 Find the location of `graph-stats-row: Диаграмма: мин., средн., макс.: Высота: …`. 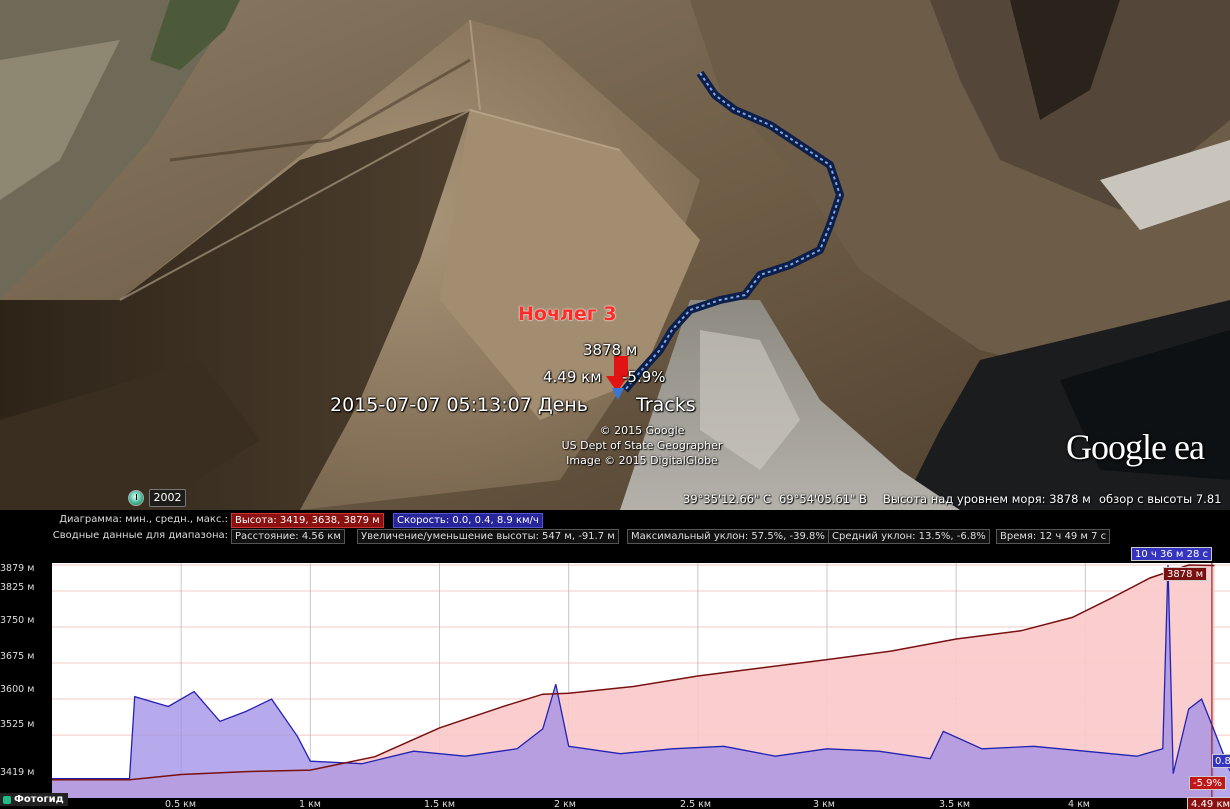

graph-stats-row: Диаграмма: мин., средн., макс.: Высота: … is located at coordinates (615, 520).